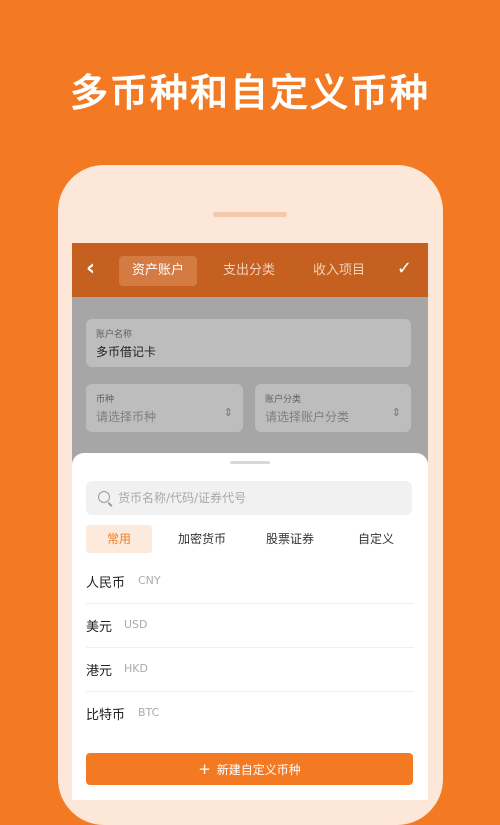 The width and height of the screenshot is (500, 825). What do you see at coordinates (126, 417) in the screenshot?
I see `currency-placeholder: 请选择币种` at bounding box center [126, 417].